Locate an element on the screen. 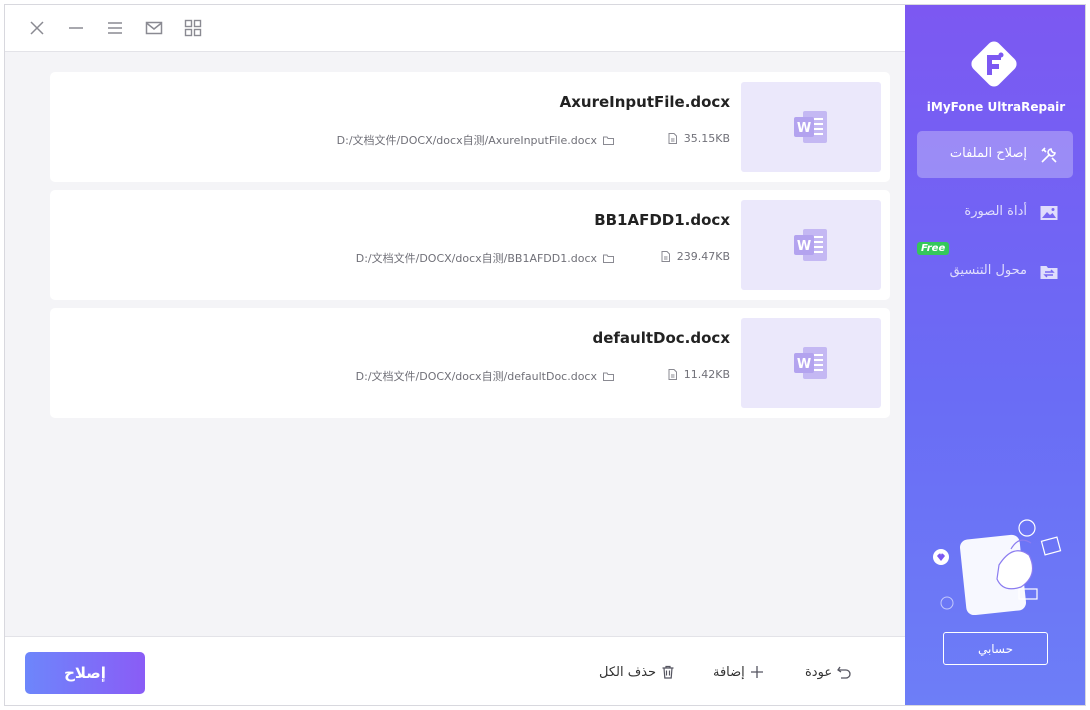  file-path-text: D:/文档文件/DOCX/docx自测/AxureInputFile.docx is located at coordinates (466, 140).